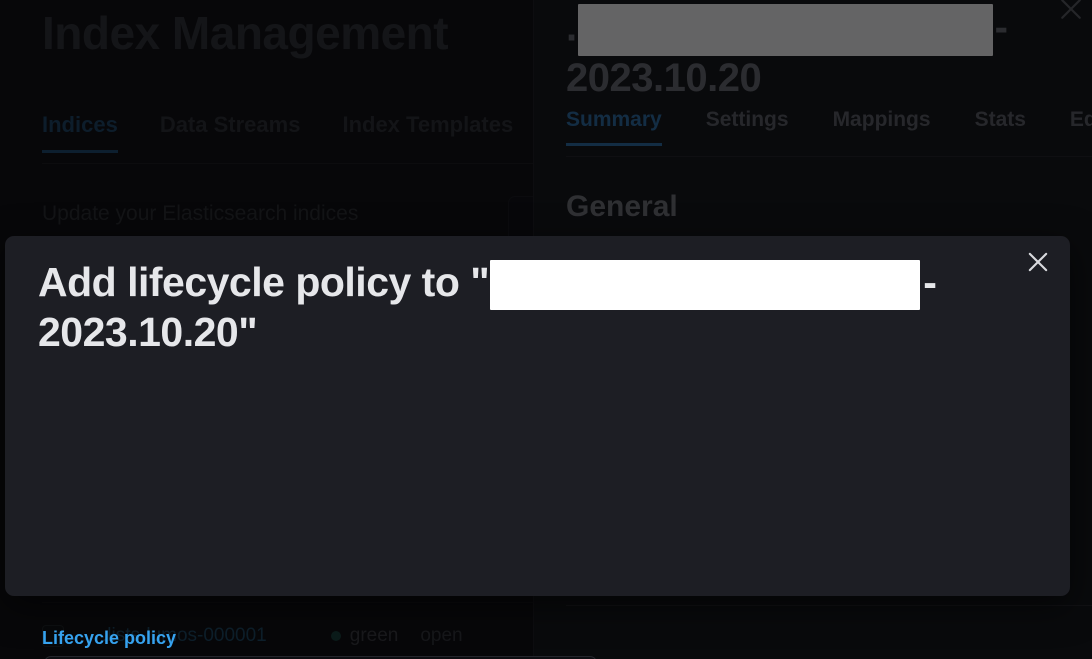  I want to click on modal-title-prefix: Add lifecycle policy to ", so click(264, 282).